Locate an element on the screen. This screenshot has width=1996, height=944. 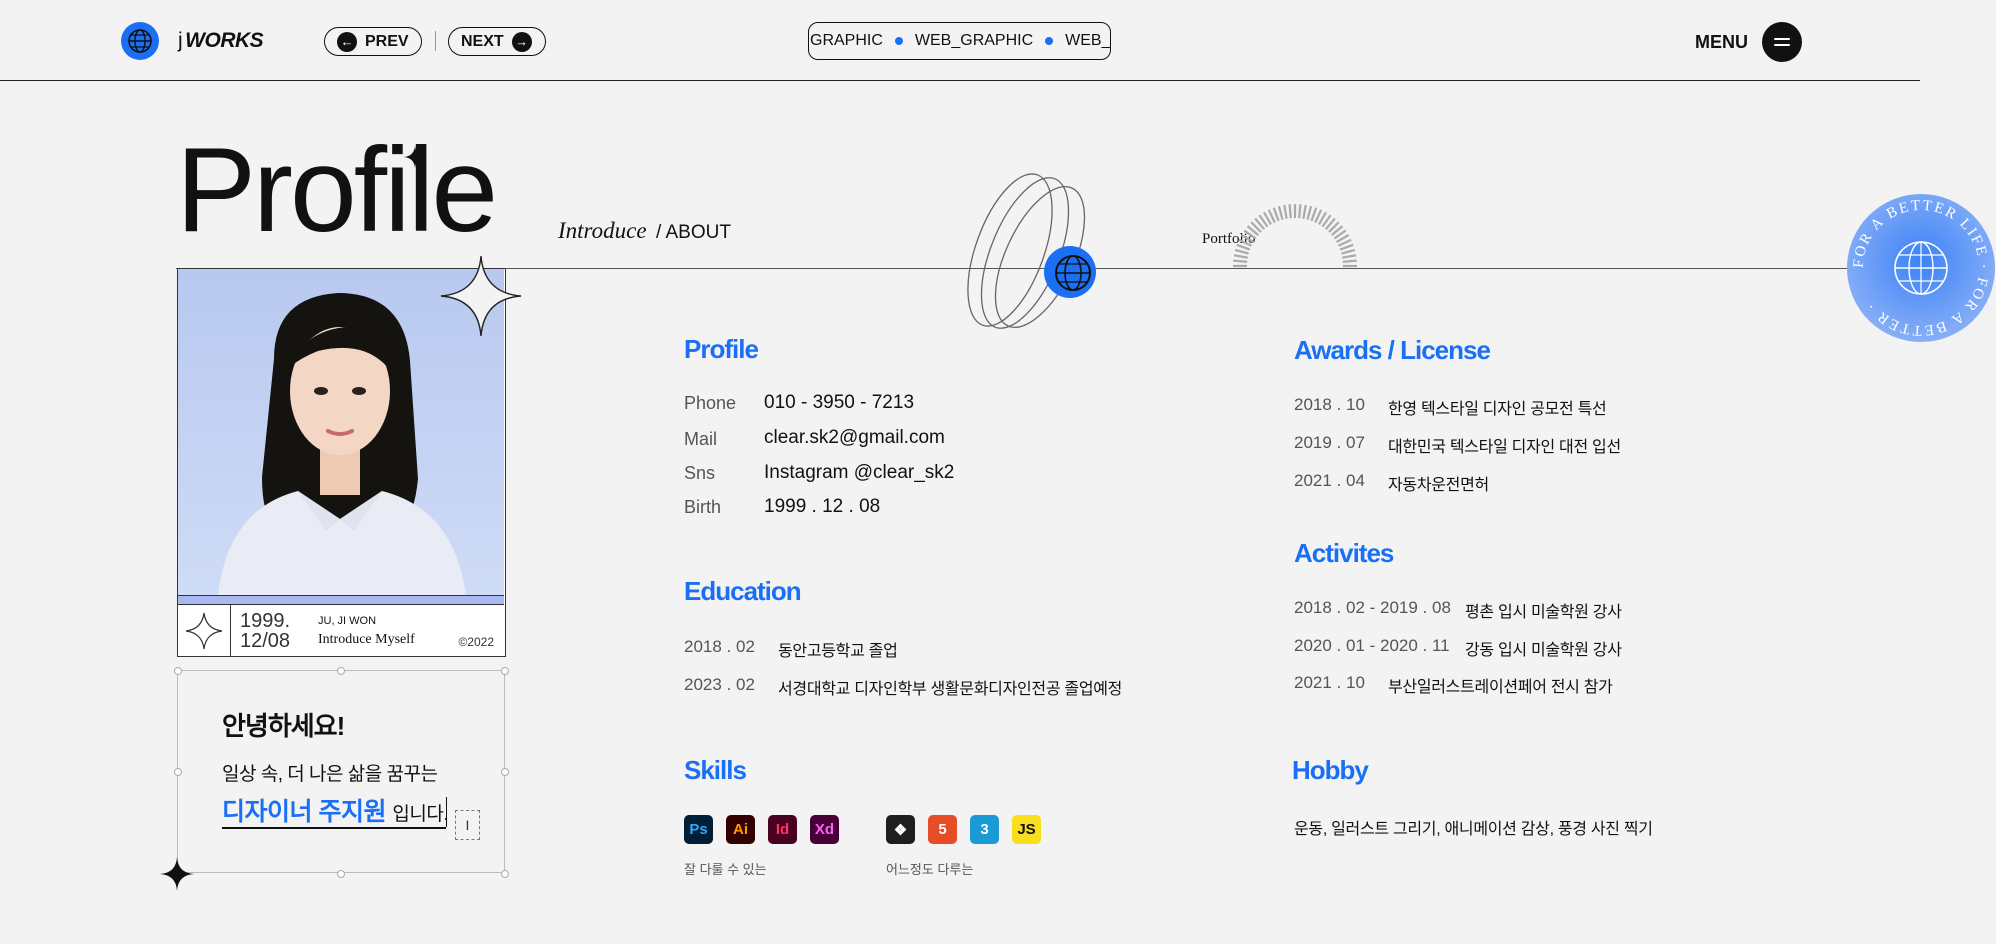
four-point-star-icon is located at coordinates (204, 631).